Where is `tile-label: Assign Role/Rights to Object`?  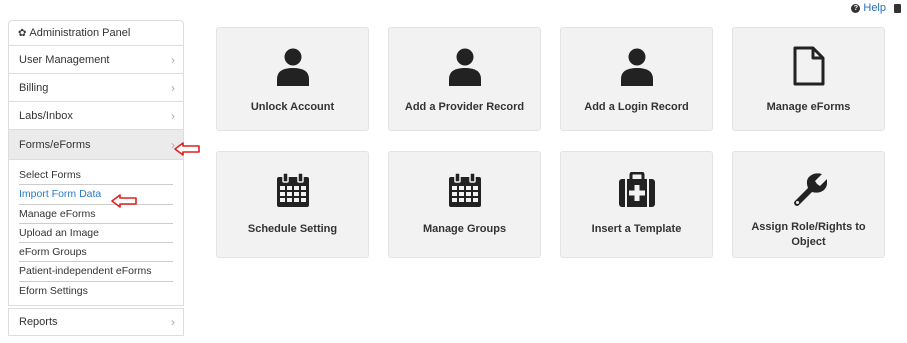
tile-label: Assign Role/Rights to Object is located at coordinates (808, 234).